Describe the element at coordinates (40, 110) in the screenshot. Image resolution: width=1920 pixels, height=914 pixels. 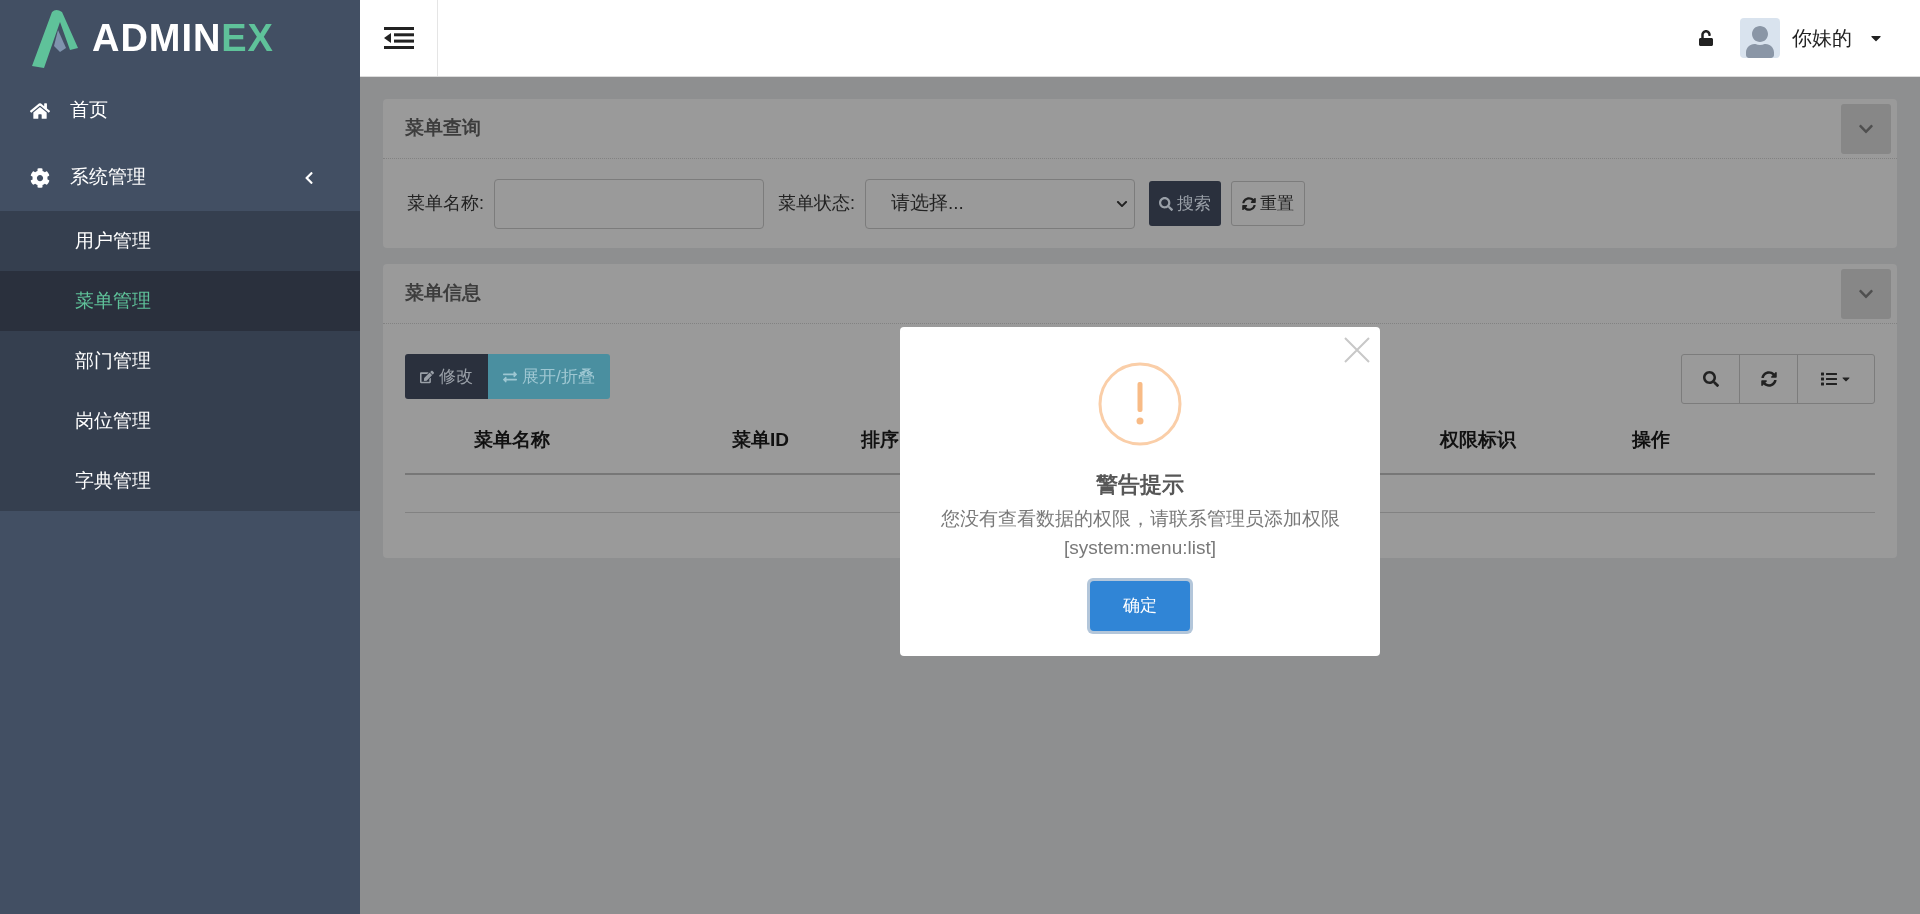
I see `home-icon` at that location.